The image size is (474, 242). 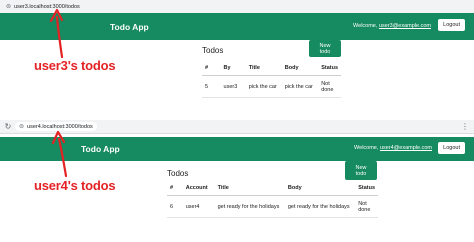 I want to click on annotation-label: user3's todos, so click(x=75, y=65).